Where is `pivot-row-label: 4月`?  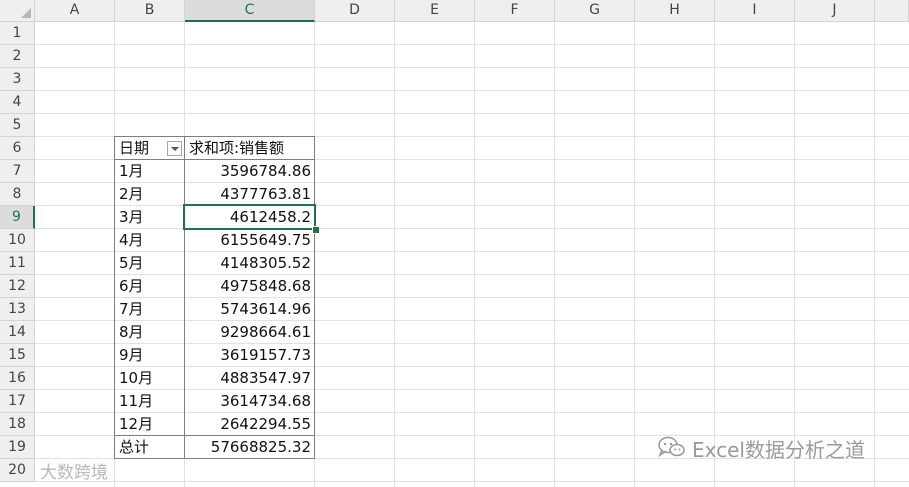 pivot-row-label: 4月 is located at coordinates (150, 240).